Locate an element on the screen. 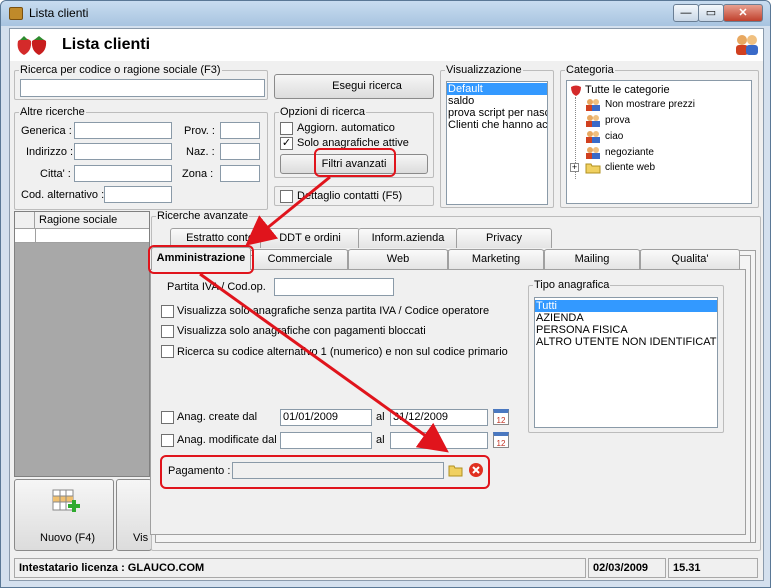 The height and width of the screenshot is (588, 771). maximize-button: ▭ is located at coordinates (711, 13).